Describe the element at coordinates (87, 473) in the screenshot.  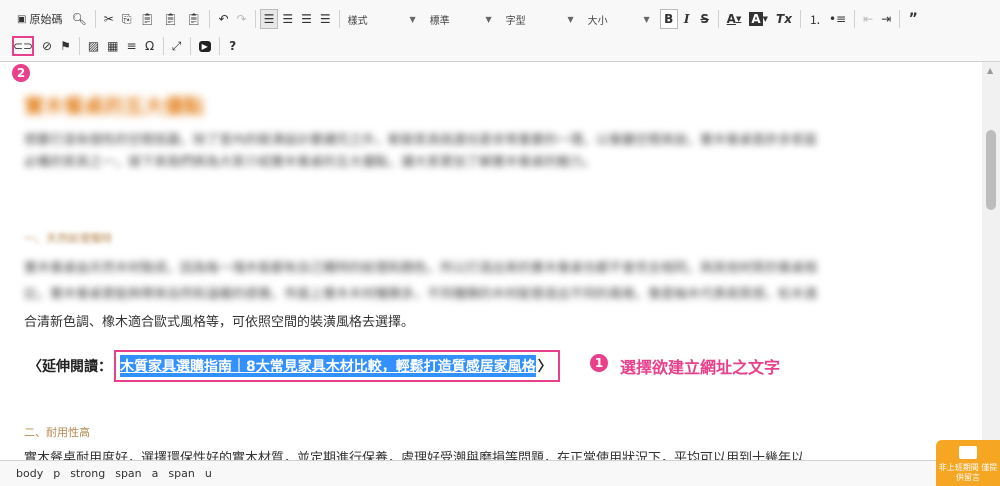
I see `path-item: strong` at that location.